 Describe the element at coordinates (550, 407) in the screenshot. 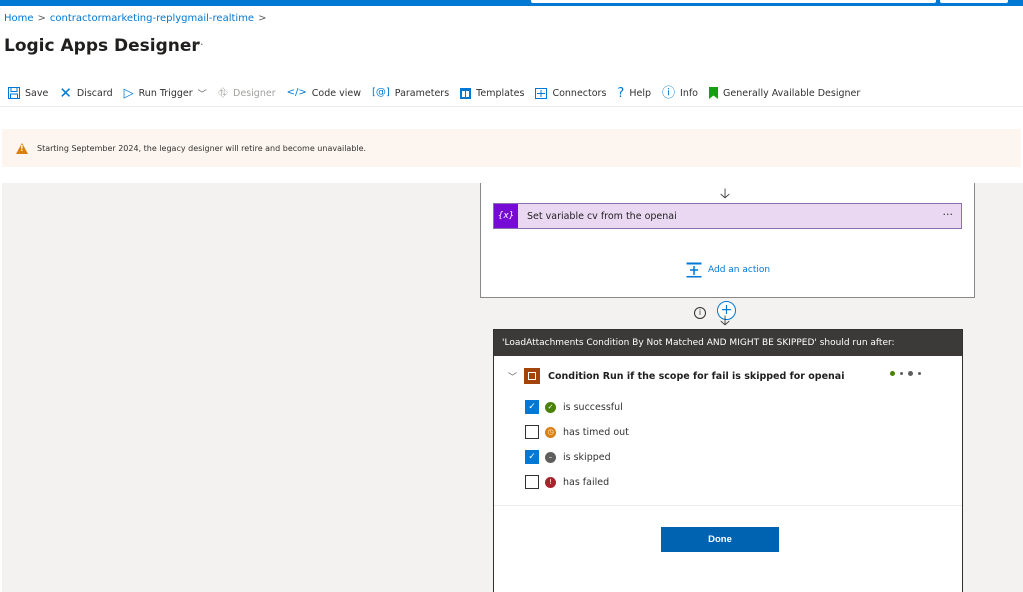

I see `success-icon: ✓` at that location.